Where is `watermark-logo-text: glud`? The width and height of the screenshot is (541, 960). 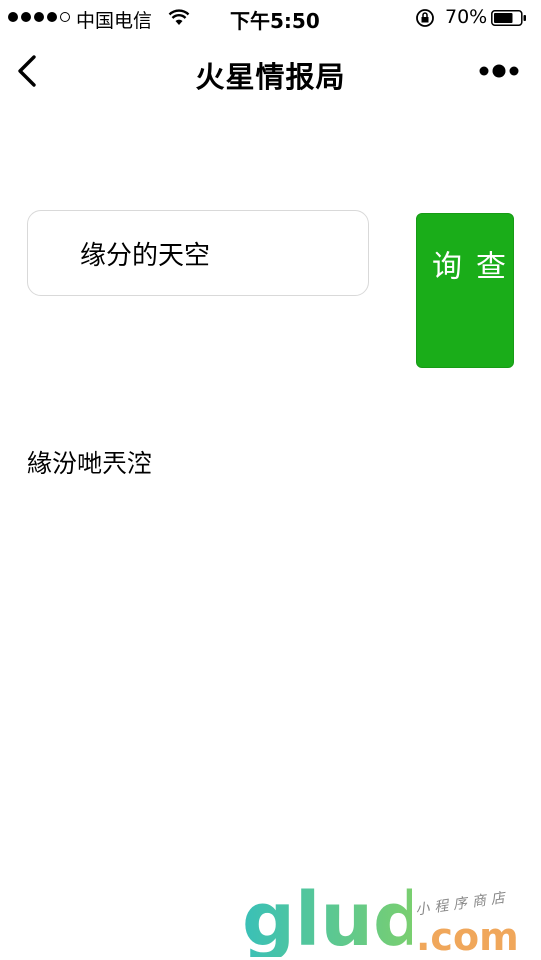
watermark-logo-text: glud is located at coordinates (327, 921).